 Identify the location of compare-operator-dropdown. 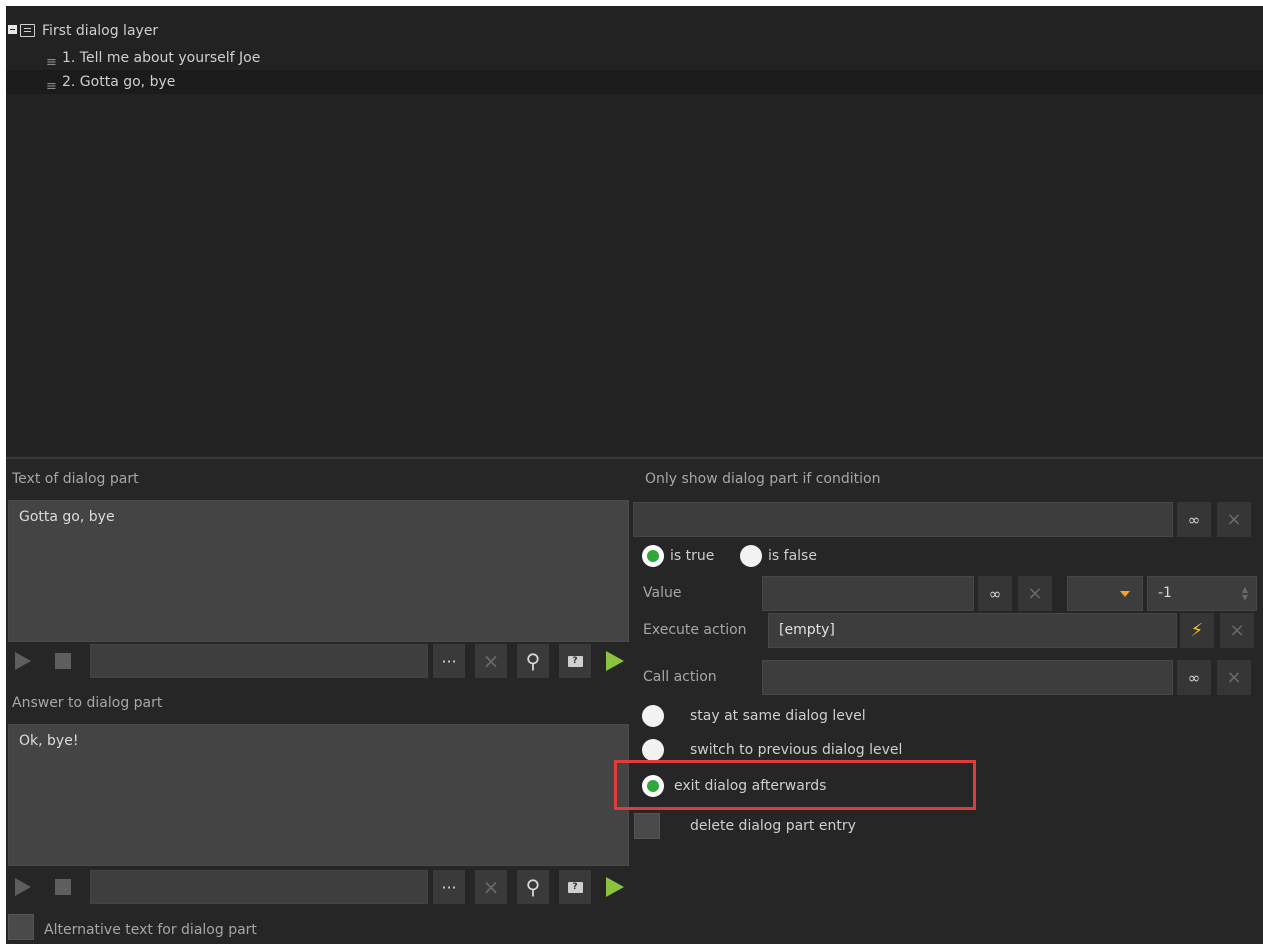
(1105, 593).